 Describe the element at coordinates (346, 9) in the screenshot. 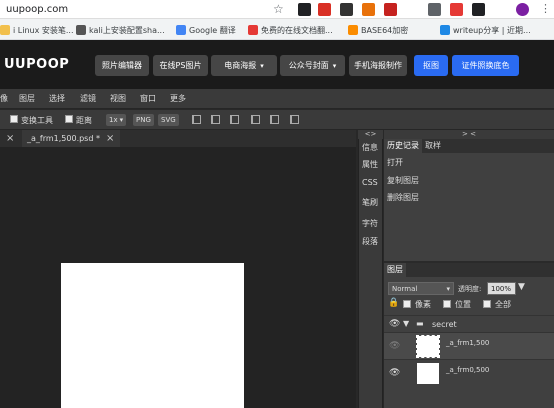

I see `ext-3-icon` at that location.